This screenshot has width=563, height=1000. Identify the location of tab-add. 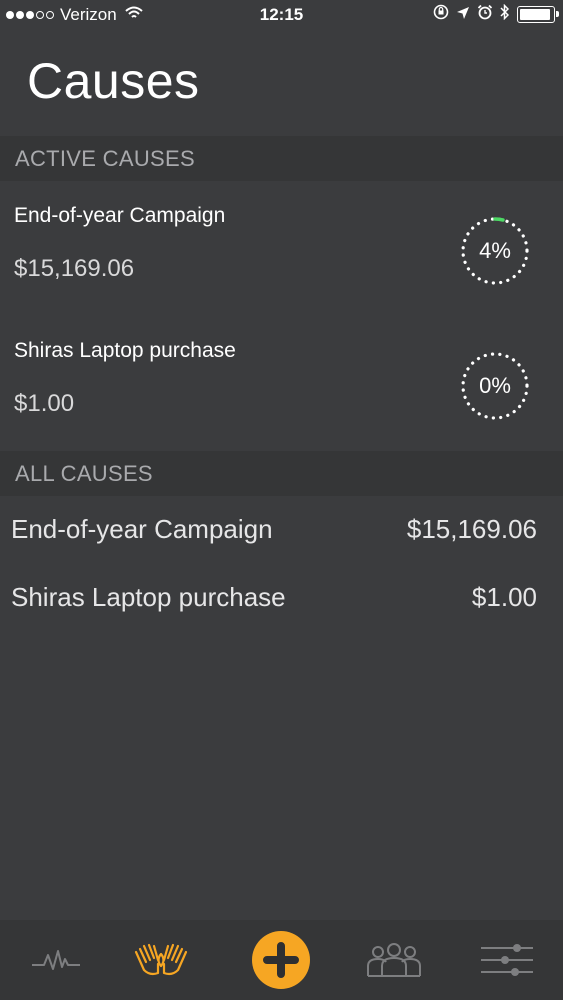
(281, 960).